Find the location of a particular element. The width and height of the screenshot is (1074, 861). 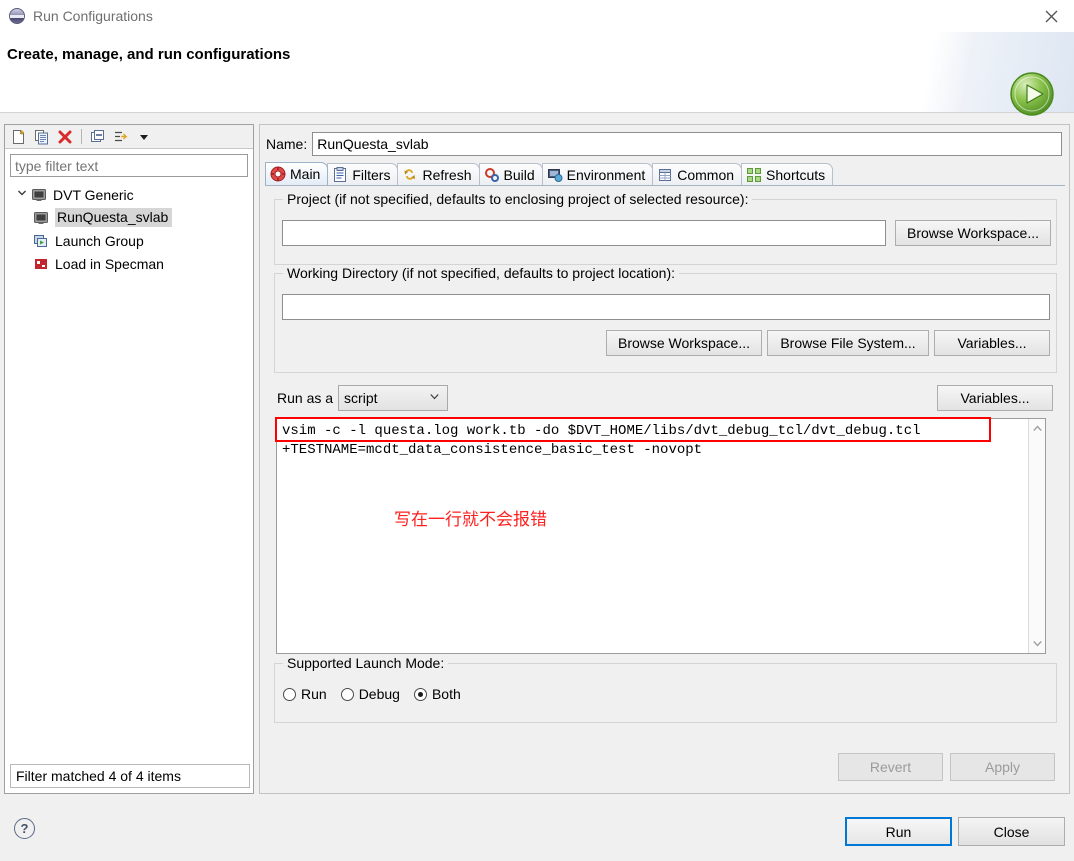

help-glyph: ? is located at coordinates (24, 828).